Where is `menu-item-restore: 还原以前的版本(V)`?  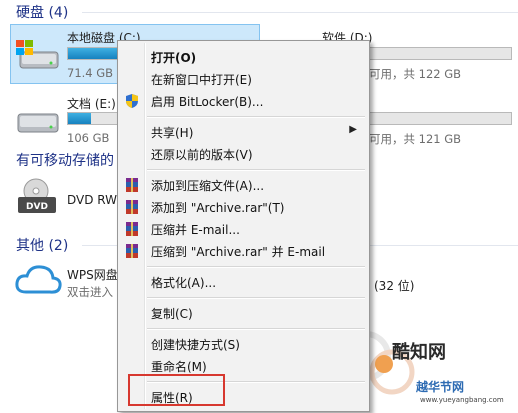
menu-item-restore: 还原以前的版本(V) is located at coordinates (243, 154).